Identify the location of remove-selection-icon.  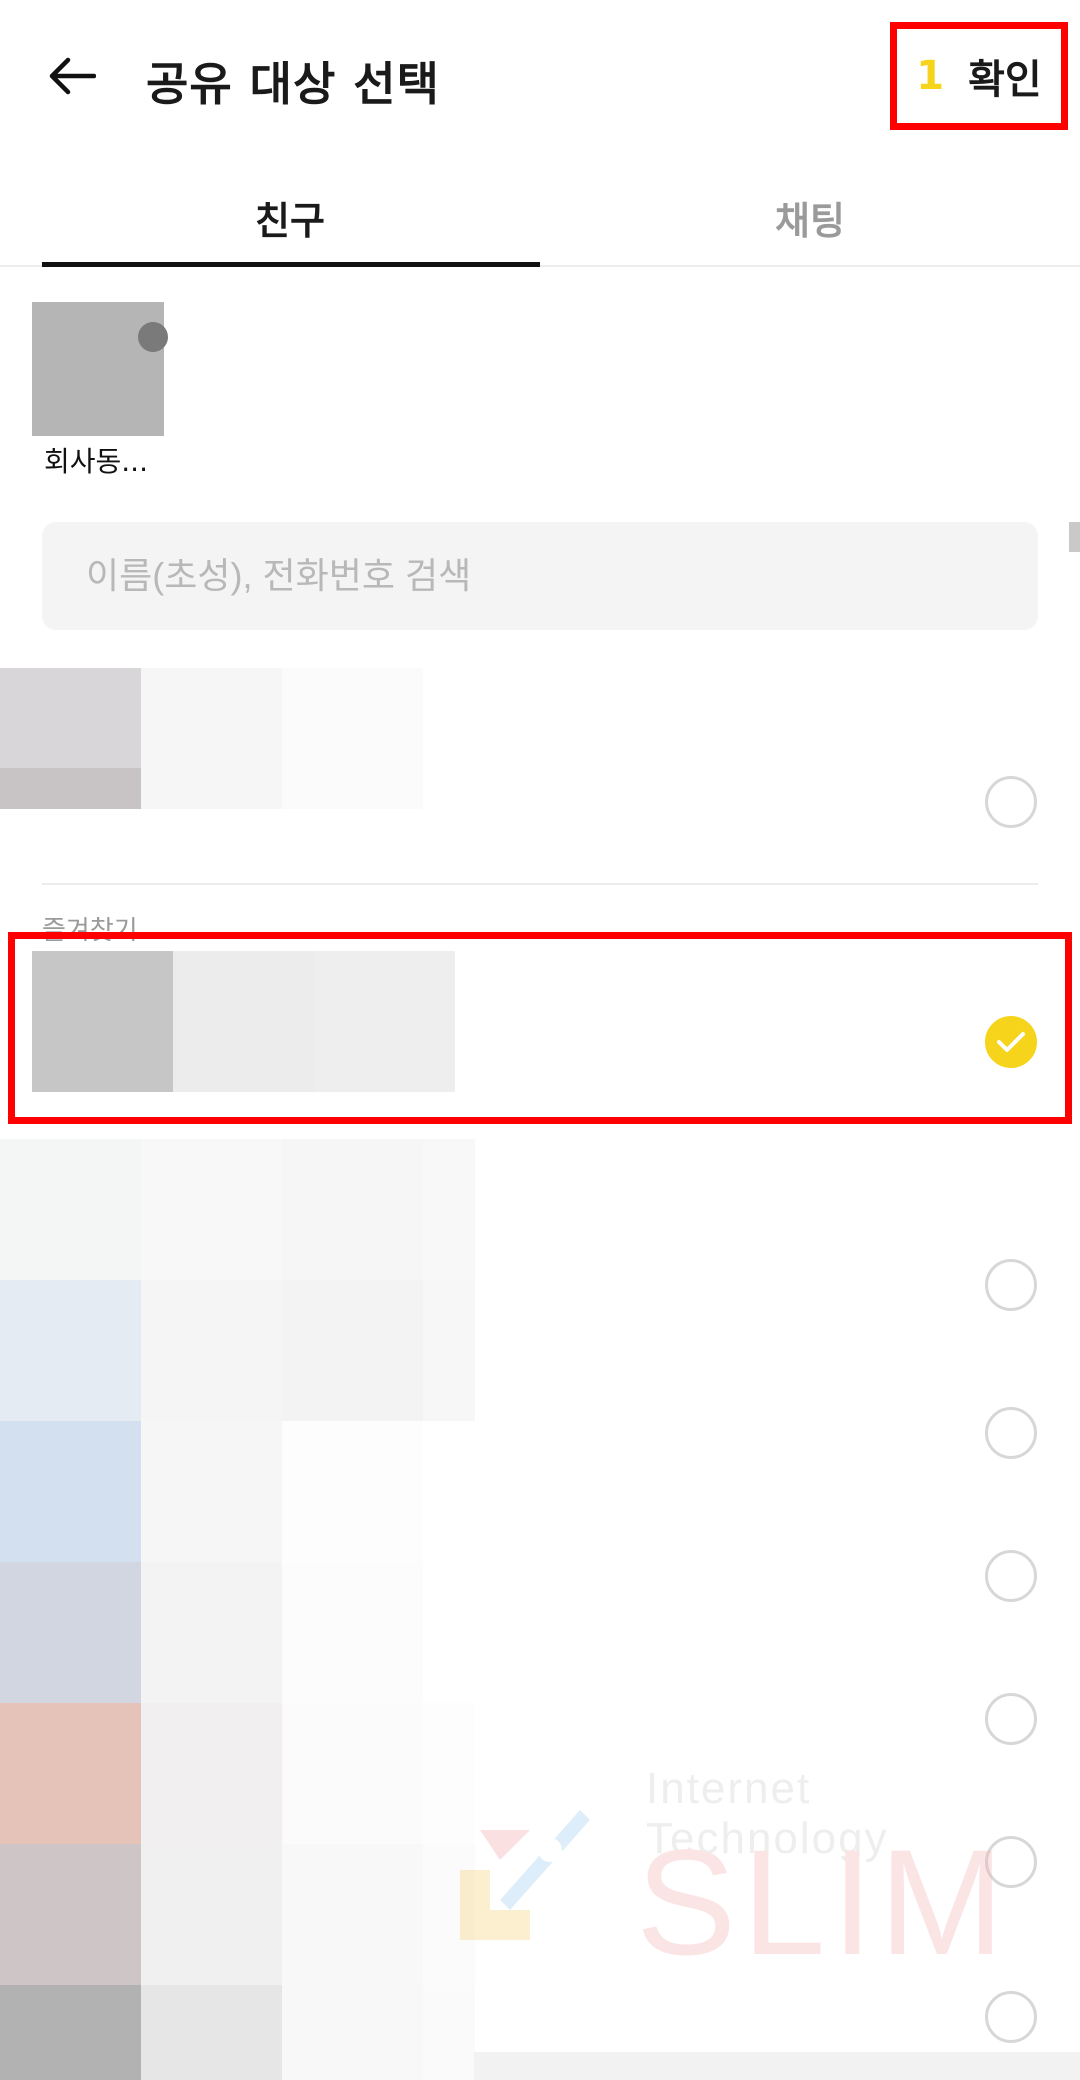
(153, 337).